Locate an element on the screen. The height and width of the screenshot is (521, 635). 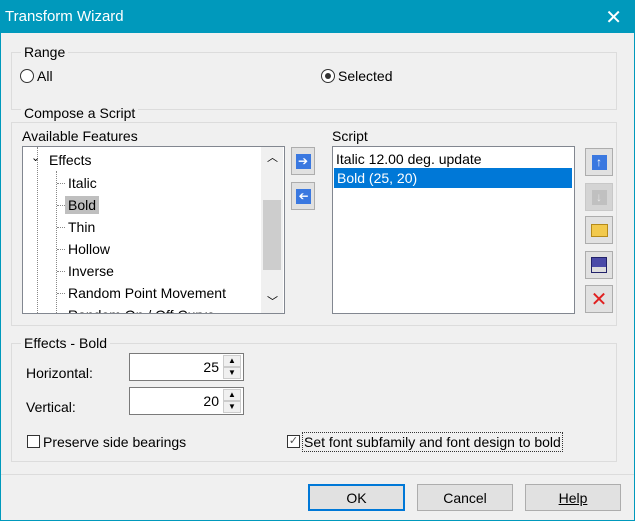
script-item: Italic 12.00 deg. update is located at coordinates (409, 159).